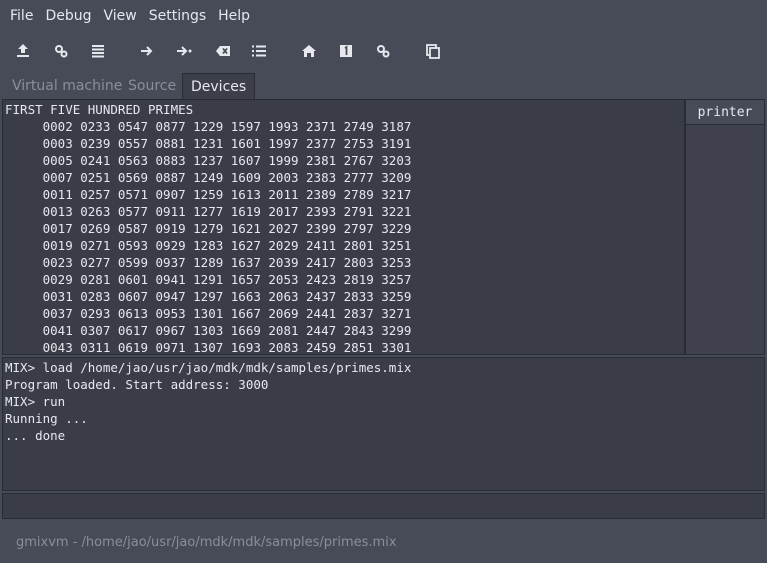  Describe the element at coordinates (35, 401) in the screenshot. I see `console-line: MIX> run` at that location.